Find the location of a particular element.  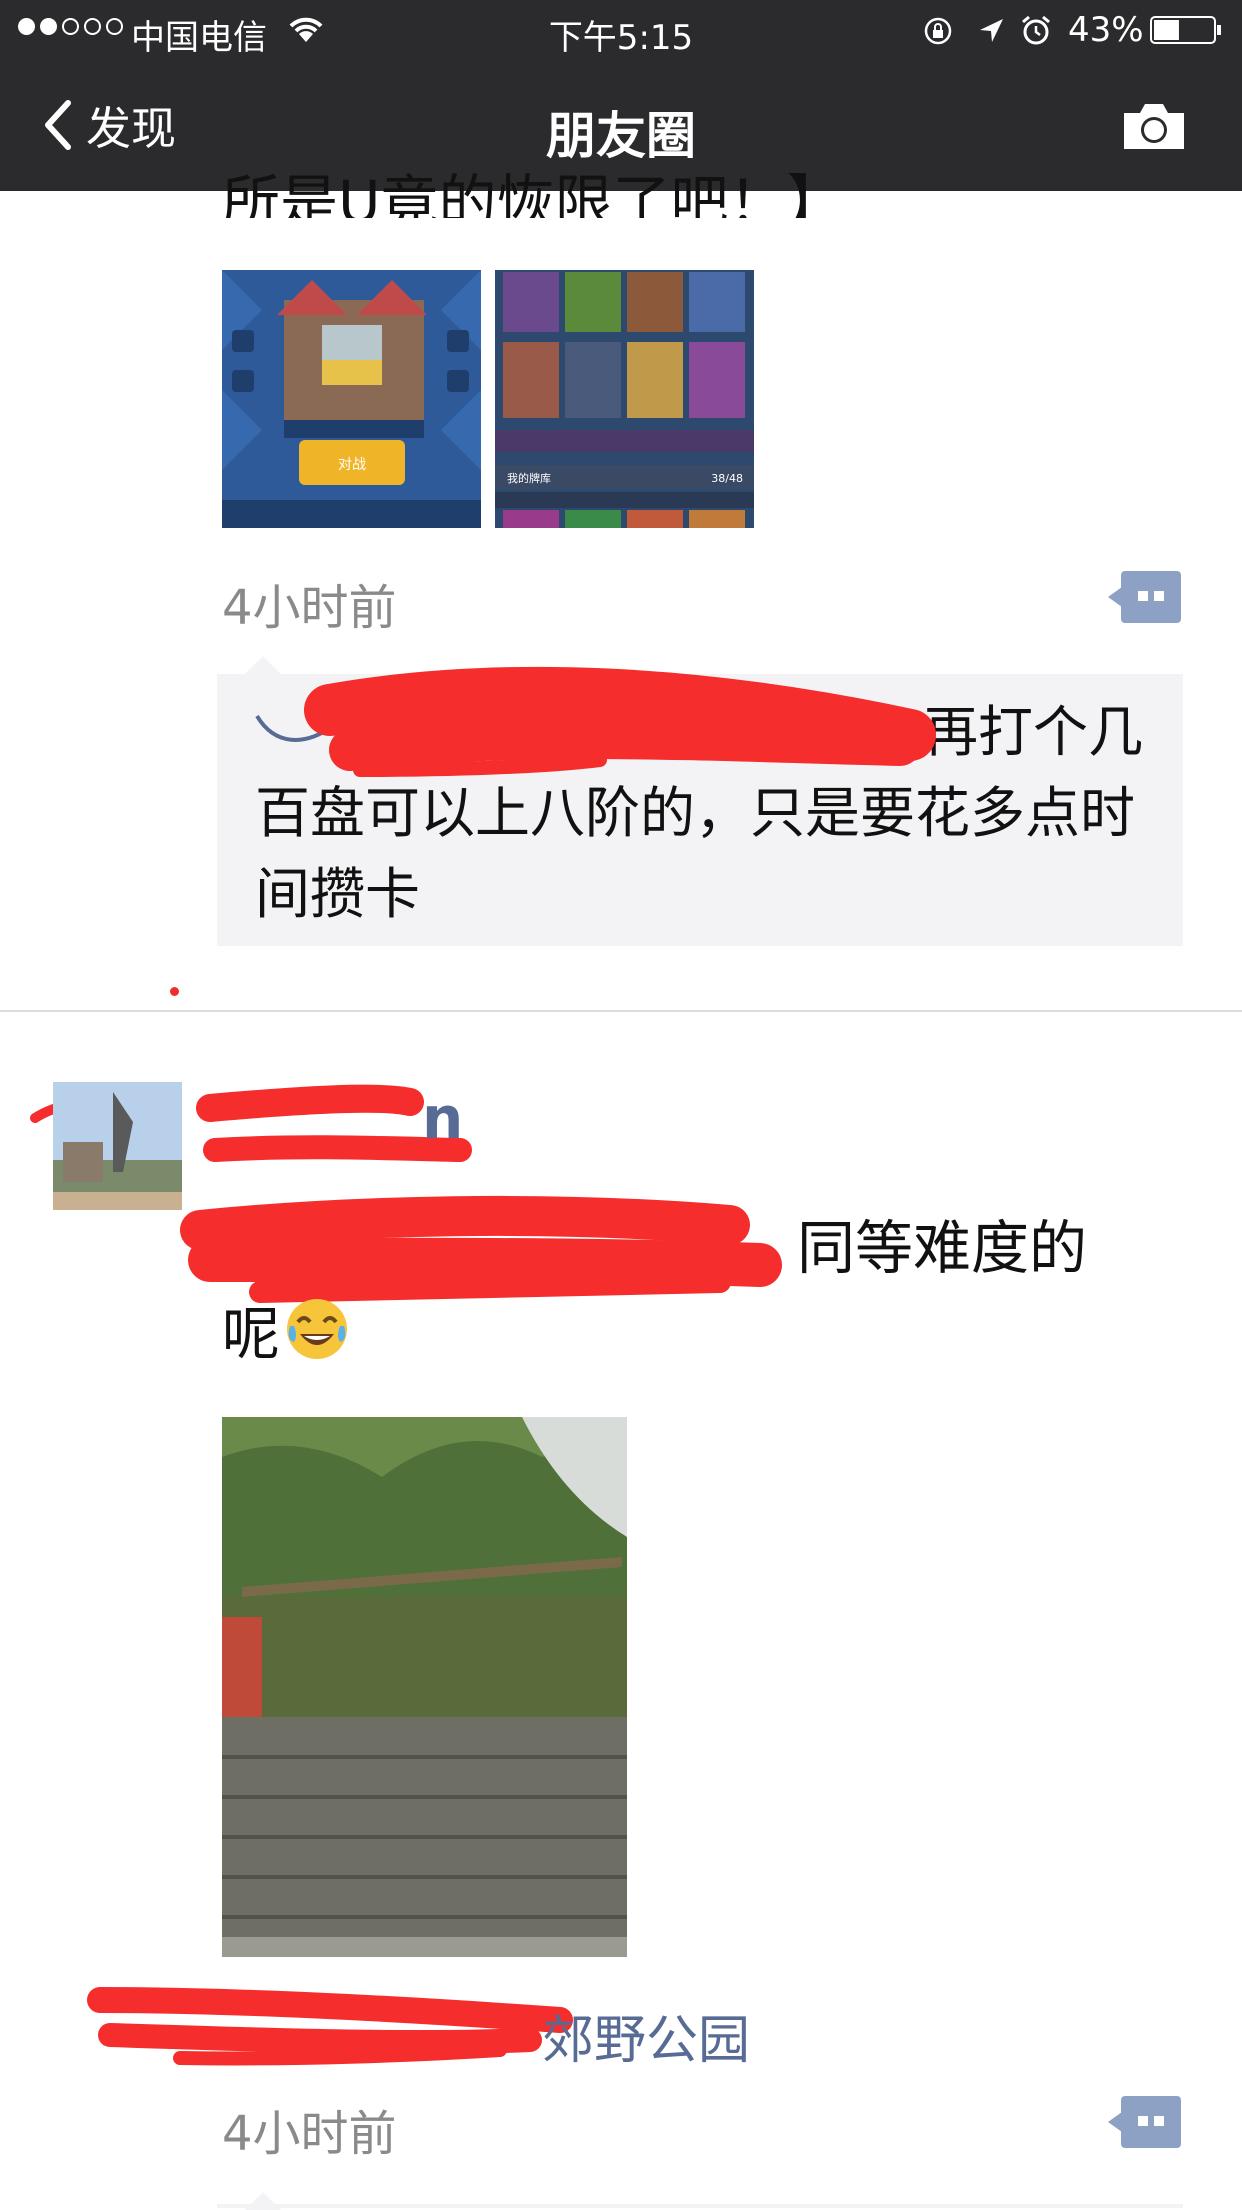

deck-count: 38/48 is located at coordinates (727, 478).